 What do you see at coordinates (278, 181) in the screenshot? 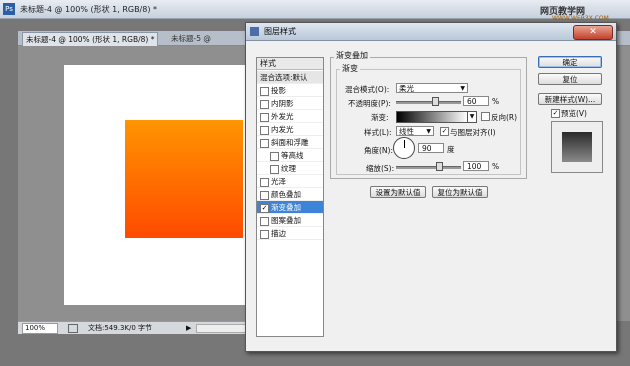
I see `style-item-label: 光泽` at bounding box center [278, 181].